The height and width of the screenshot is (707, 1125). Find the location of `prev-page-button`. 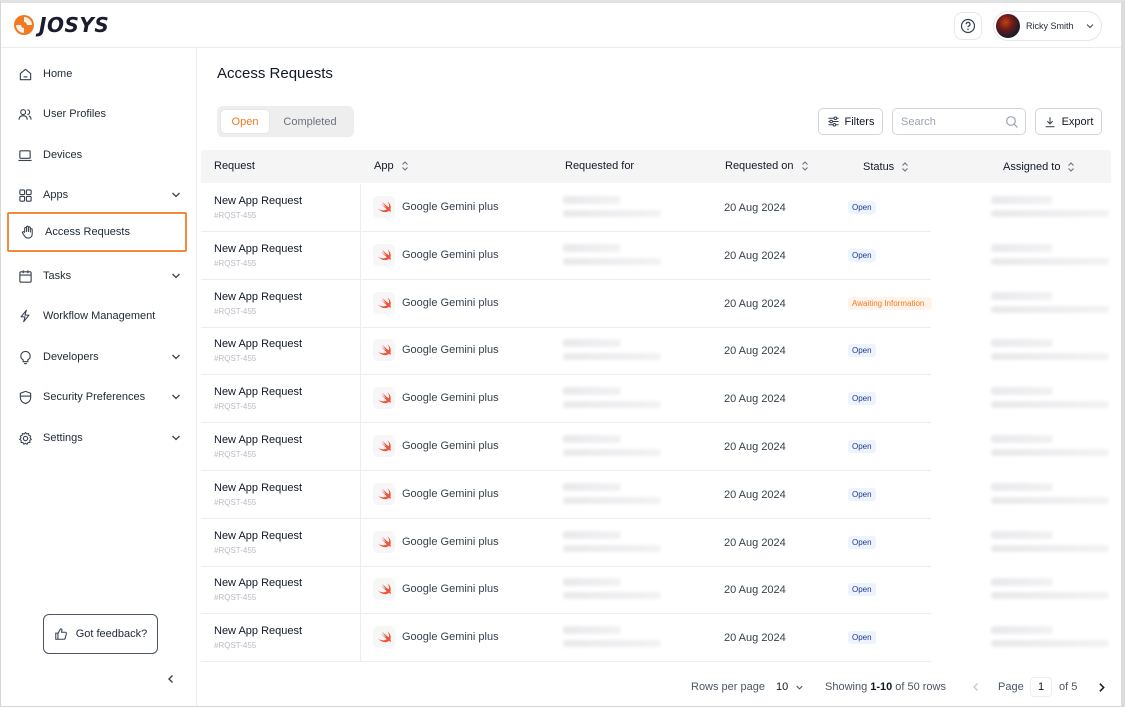

prev-page-button is located at coordinates (976, 687).